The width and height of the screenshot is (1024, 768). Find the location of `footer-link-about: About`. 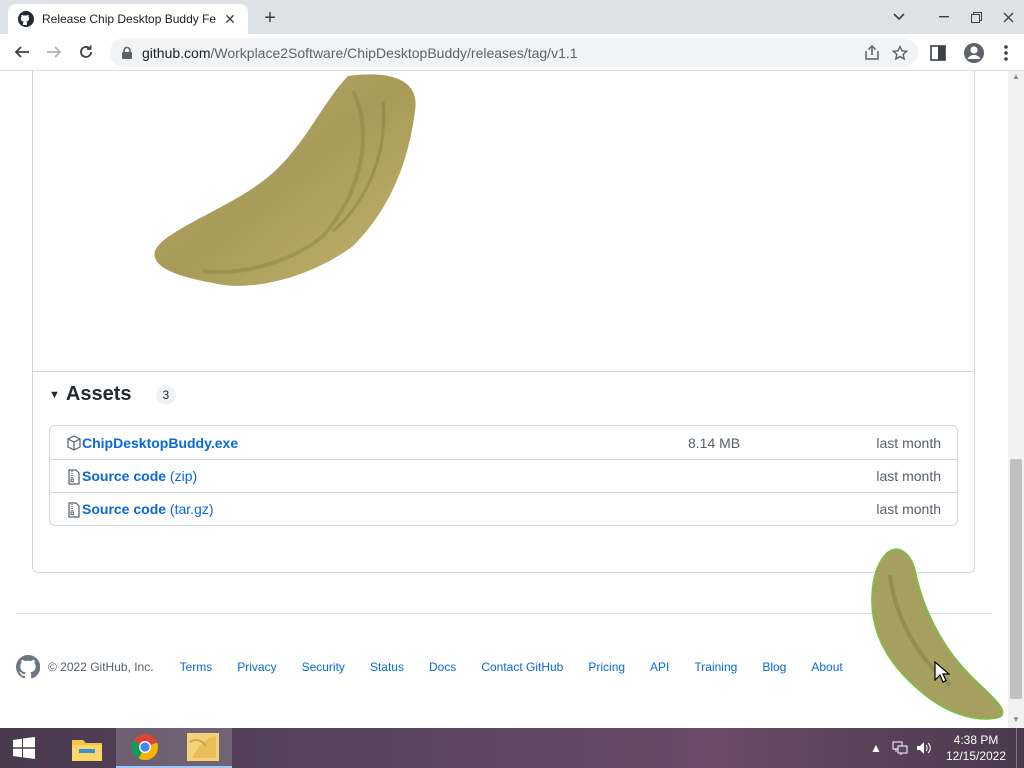

footer-link-about: About is located at coordinates (826, 667).